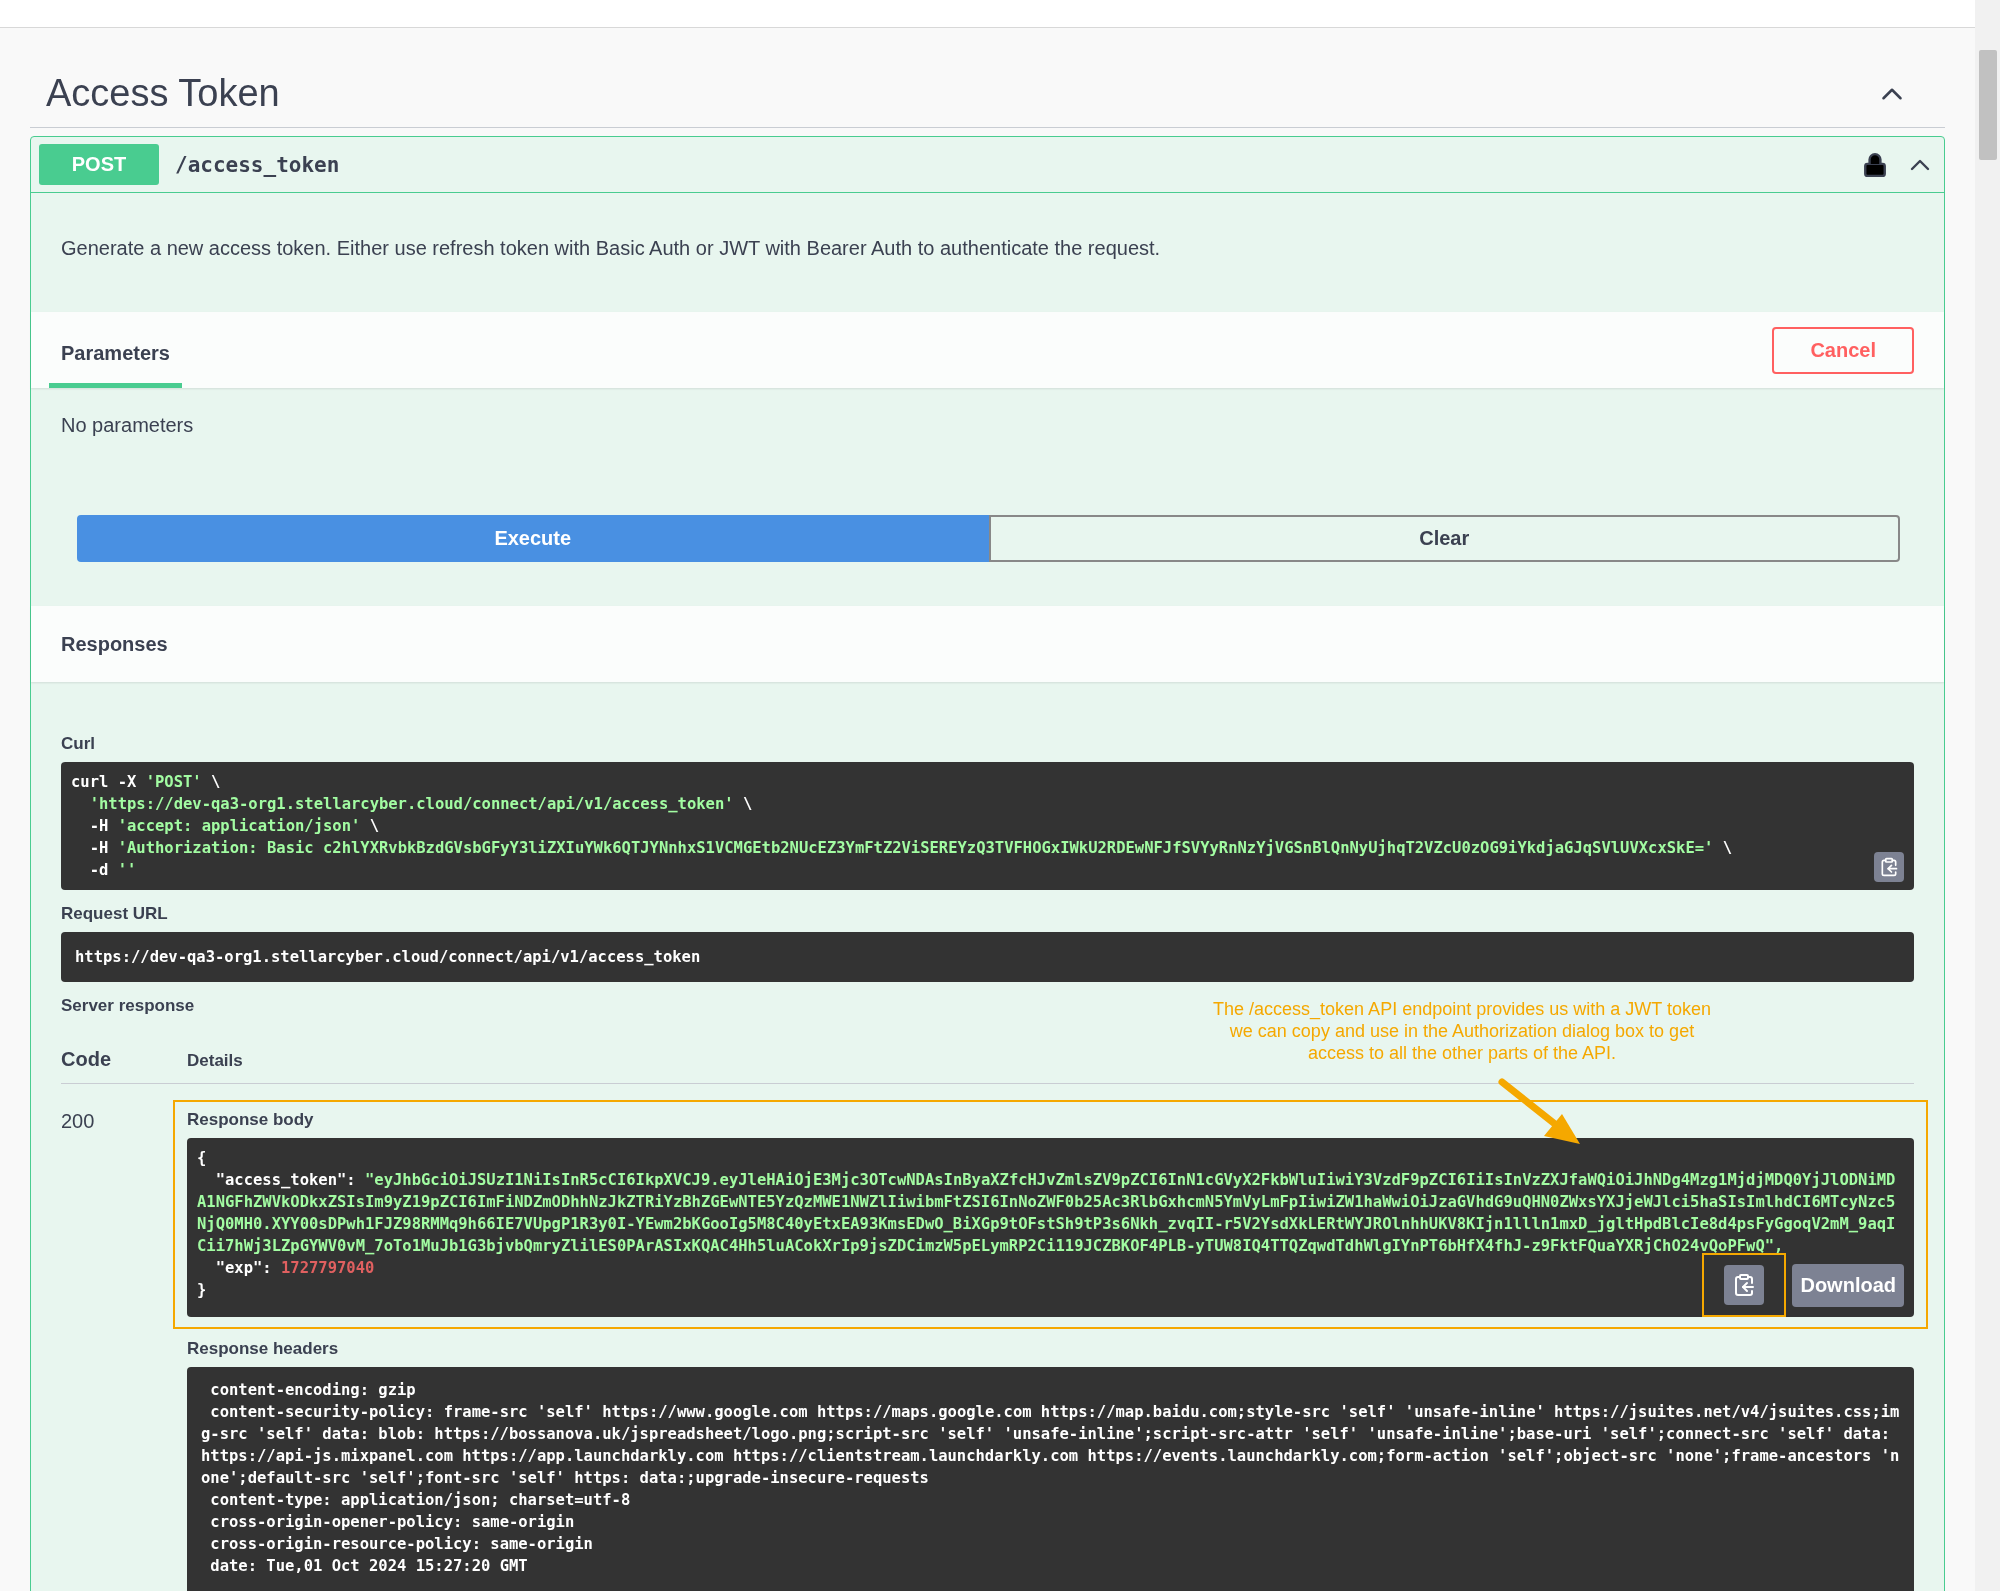  Describe the element at coordinates (1848, 1285) in the screenshot. I see `download-button: Download` at that location.